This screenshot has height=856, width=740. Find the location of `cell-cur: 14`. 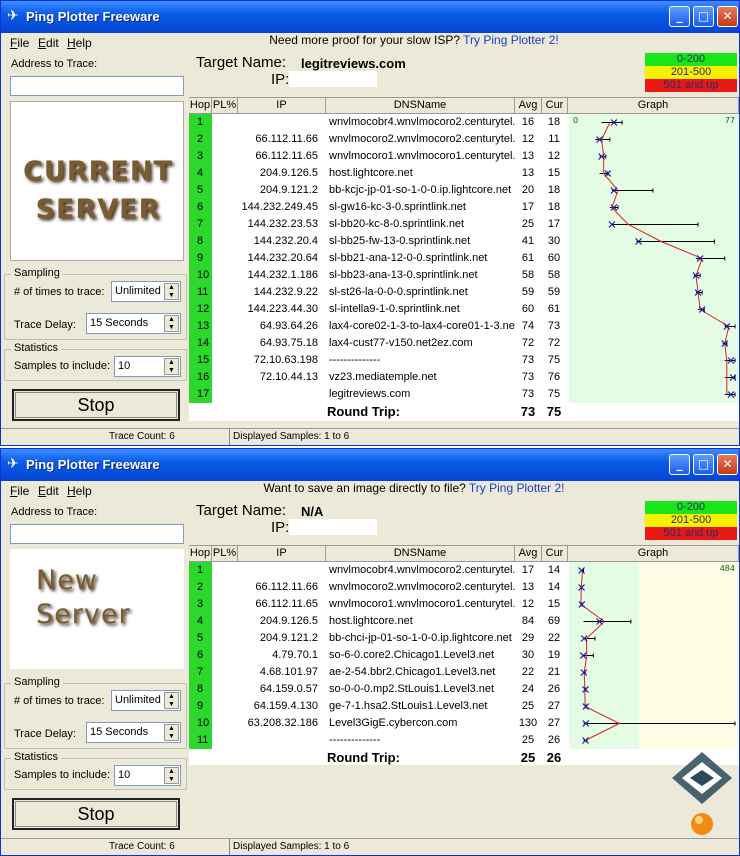

cell-cur: 14 is located at coordinates (554, 570).